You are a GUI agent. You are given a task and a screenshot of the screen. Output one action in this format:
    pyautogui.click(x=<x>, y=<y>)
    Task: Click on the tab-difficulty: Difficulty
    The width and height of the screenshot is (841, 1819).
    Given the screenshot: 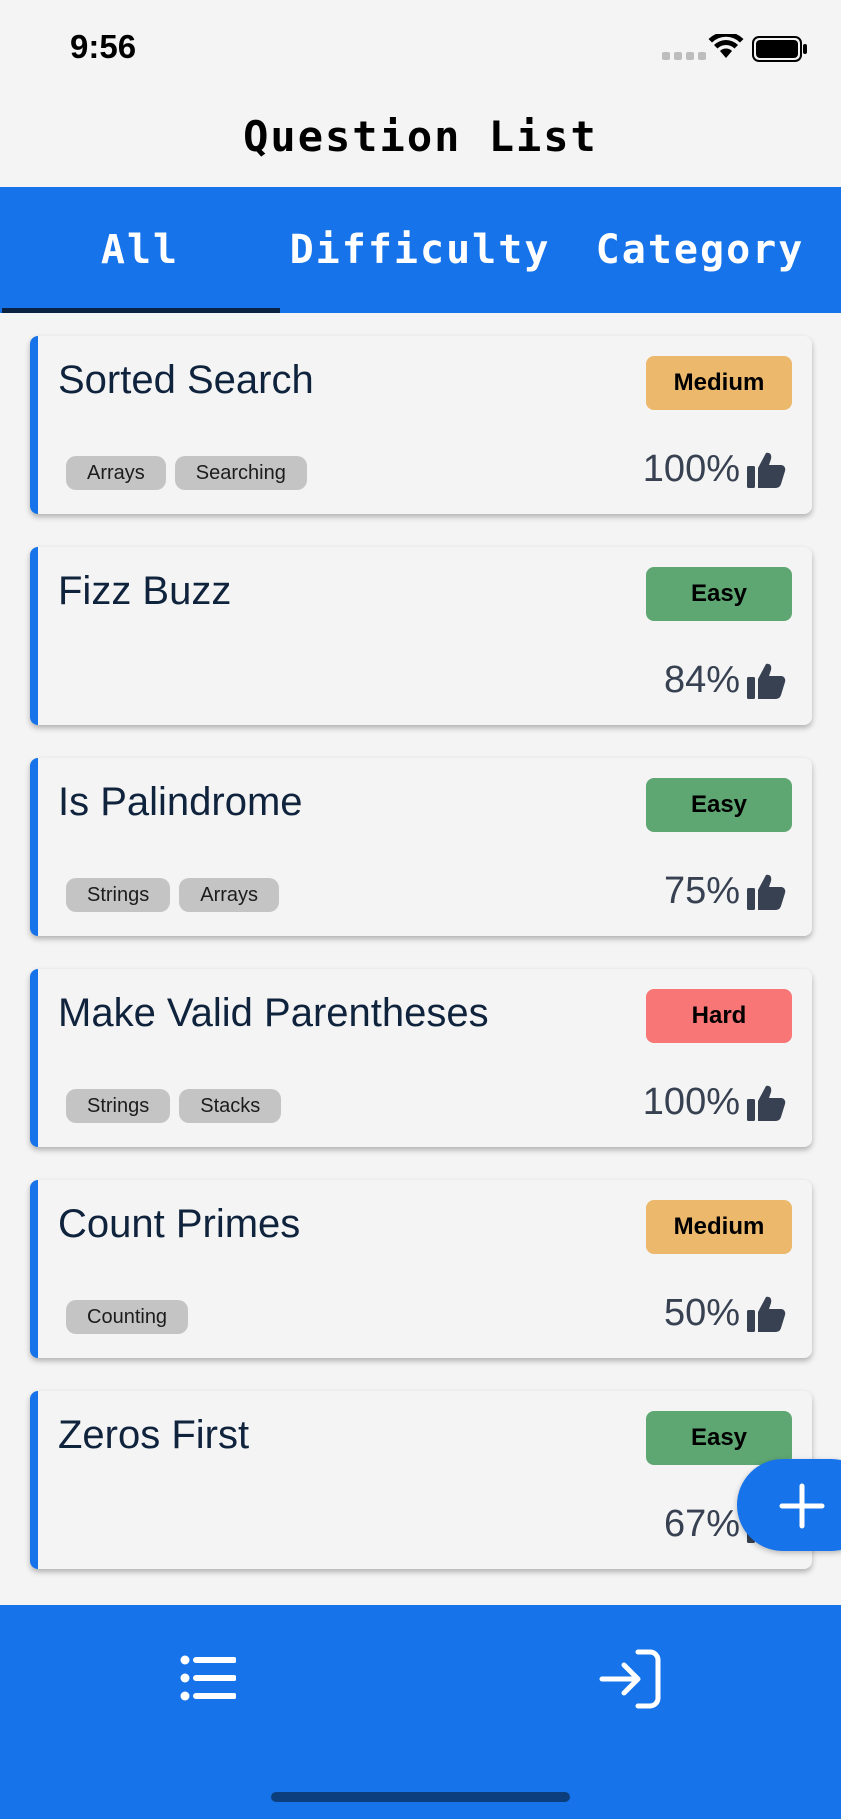 What is the action you would take?
    pyautogui.click(x=420, y=250)
    